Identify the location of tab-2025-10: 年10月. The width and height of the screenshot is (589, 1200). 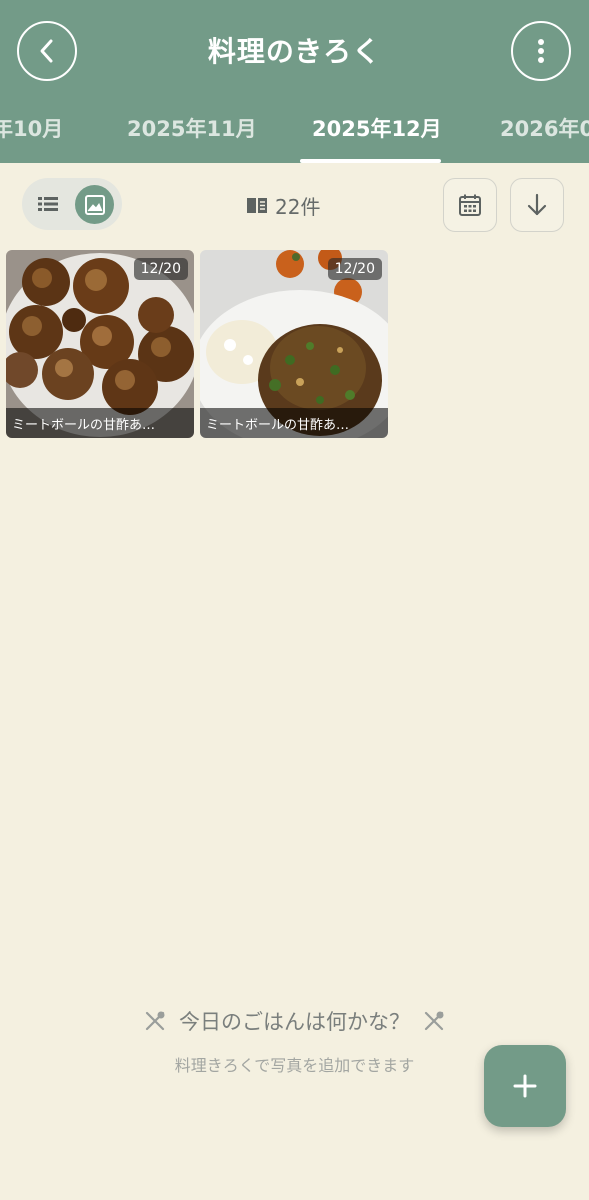
(31, 128).